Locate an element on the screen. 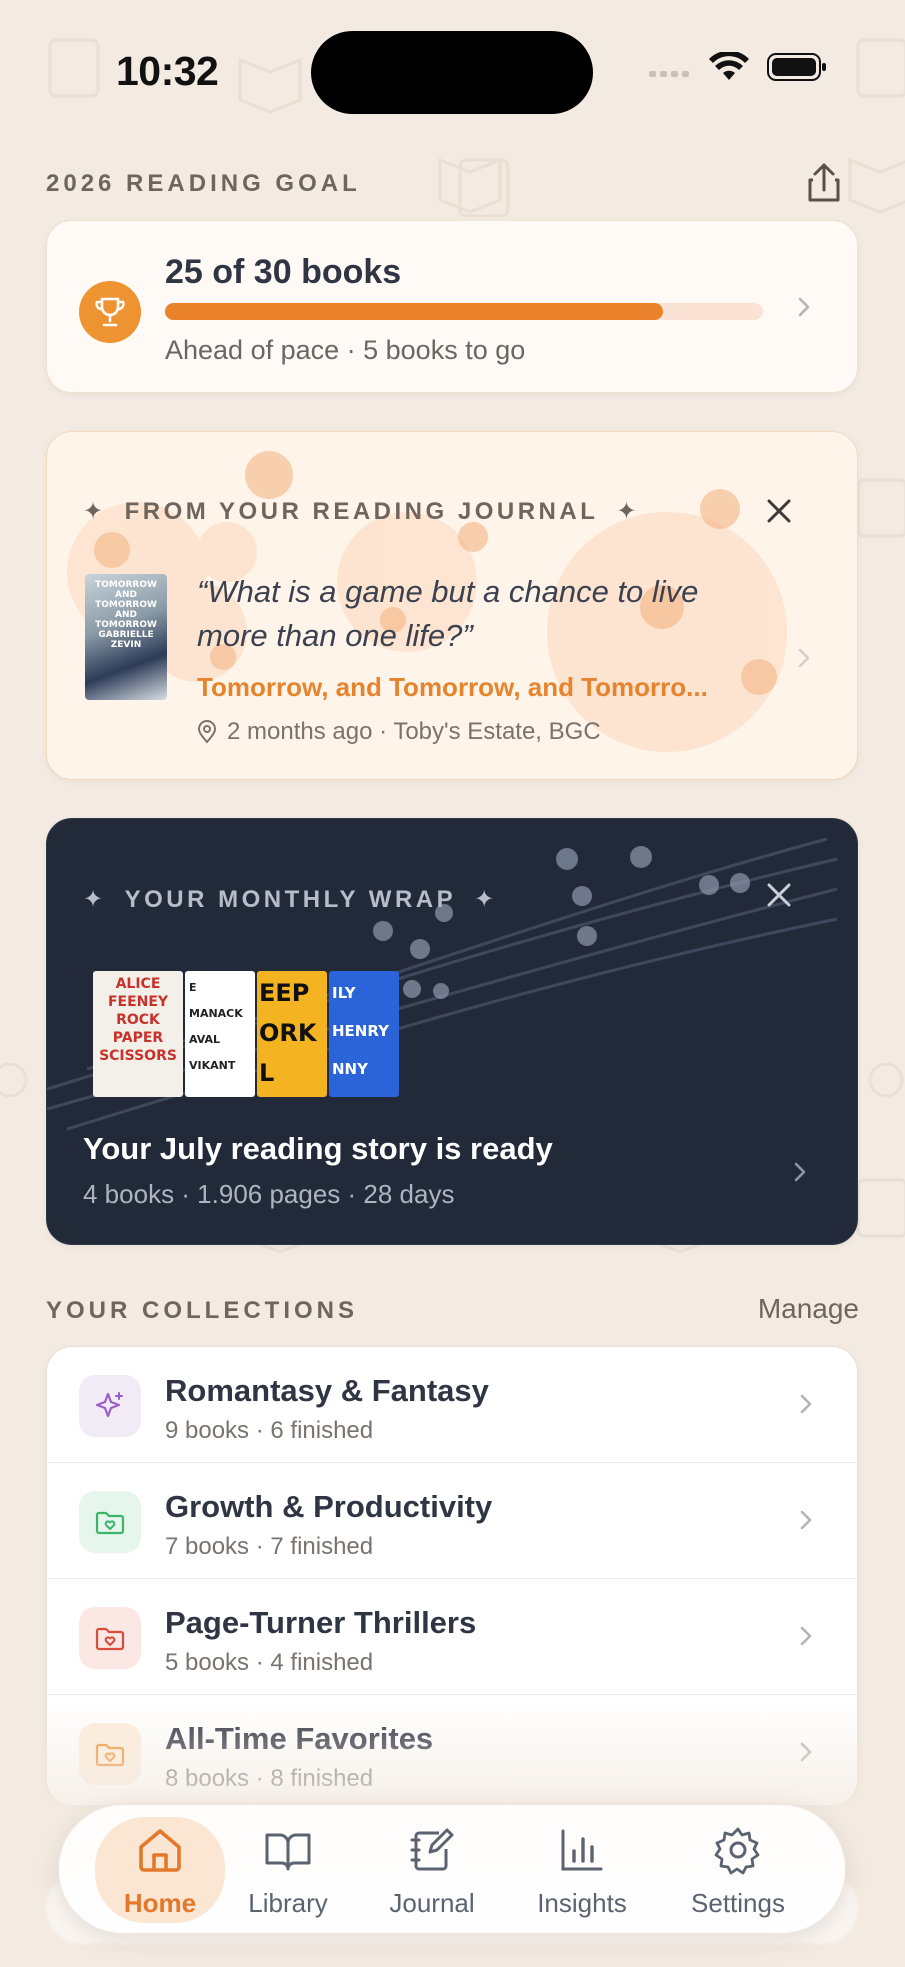  journal-header: ✦ FROM YOUR READING JOURNAL ✦ is located at coordinates (361, 511).